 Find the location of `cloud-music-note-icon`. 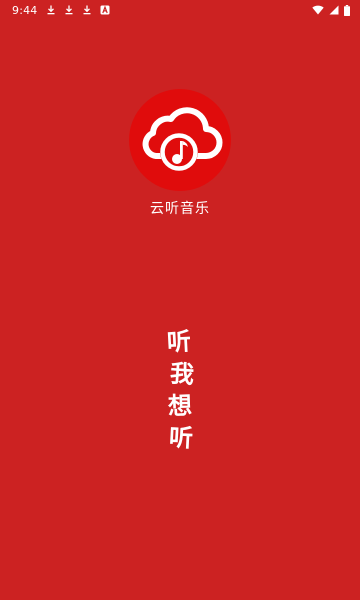

cloud-music-note-icon is located at coordinates (180, 140).